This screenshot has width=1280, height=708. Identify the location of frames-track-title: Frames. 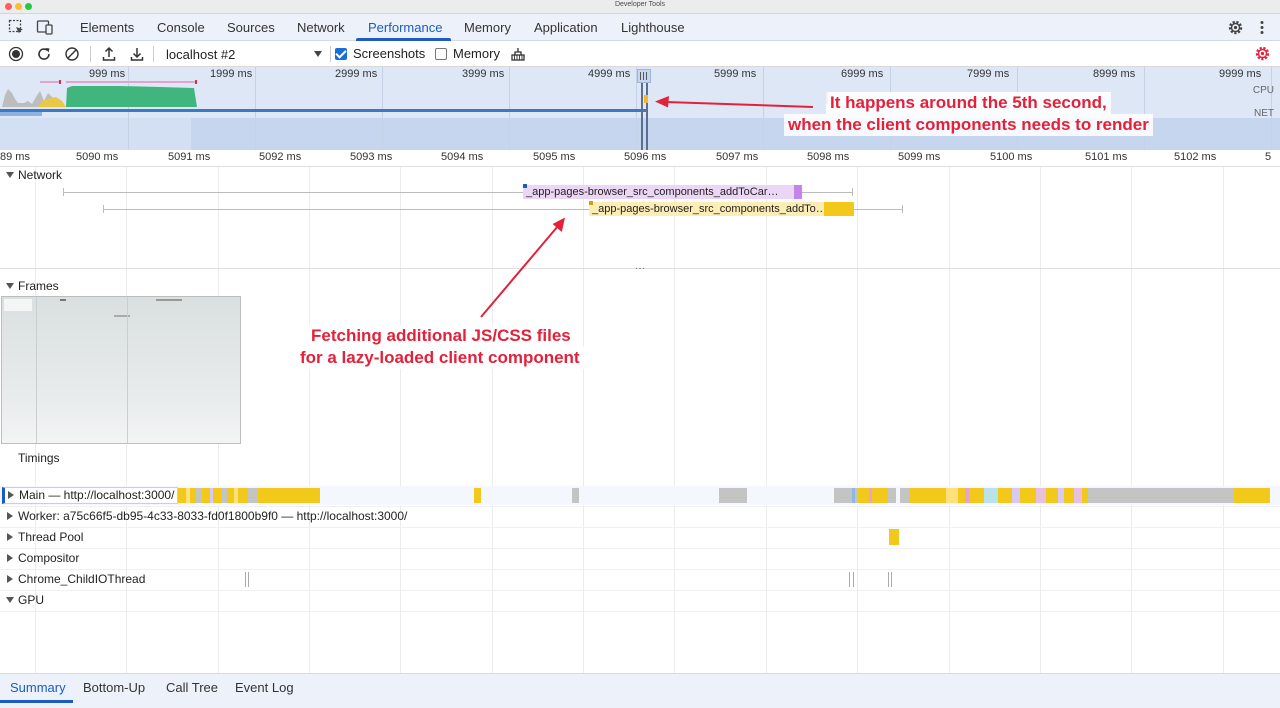
(38, 286).